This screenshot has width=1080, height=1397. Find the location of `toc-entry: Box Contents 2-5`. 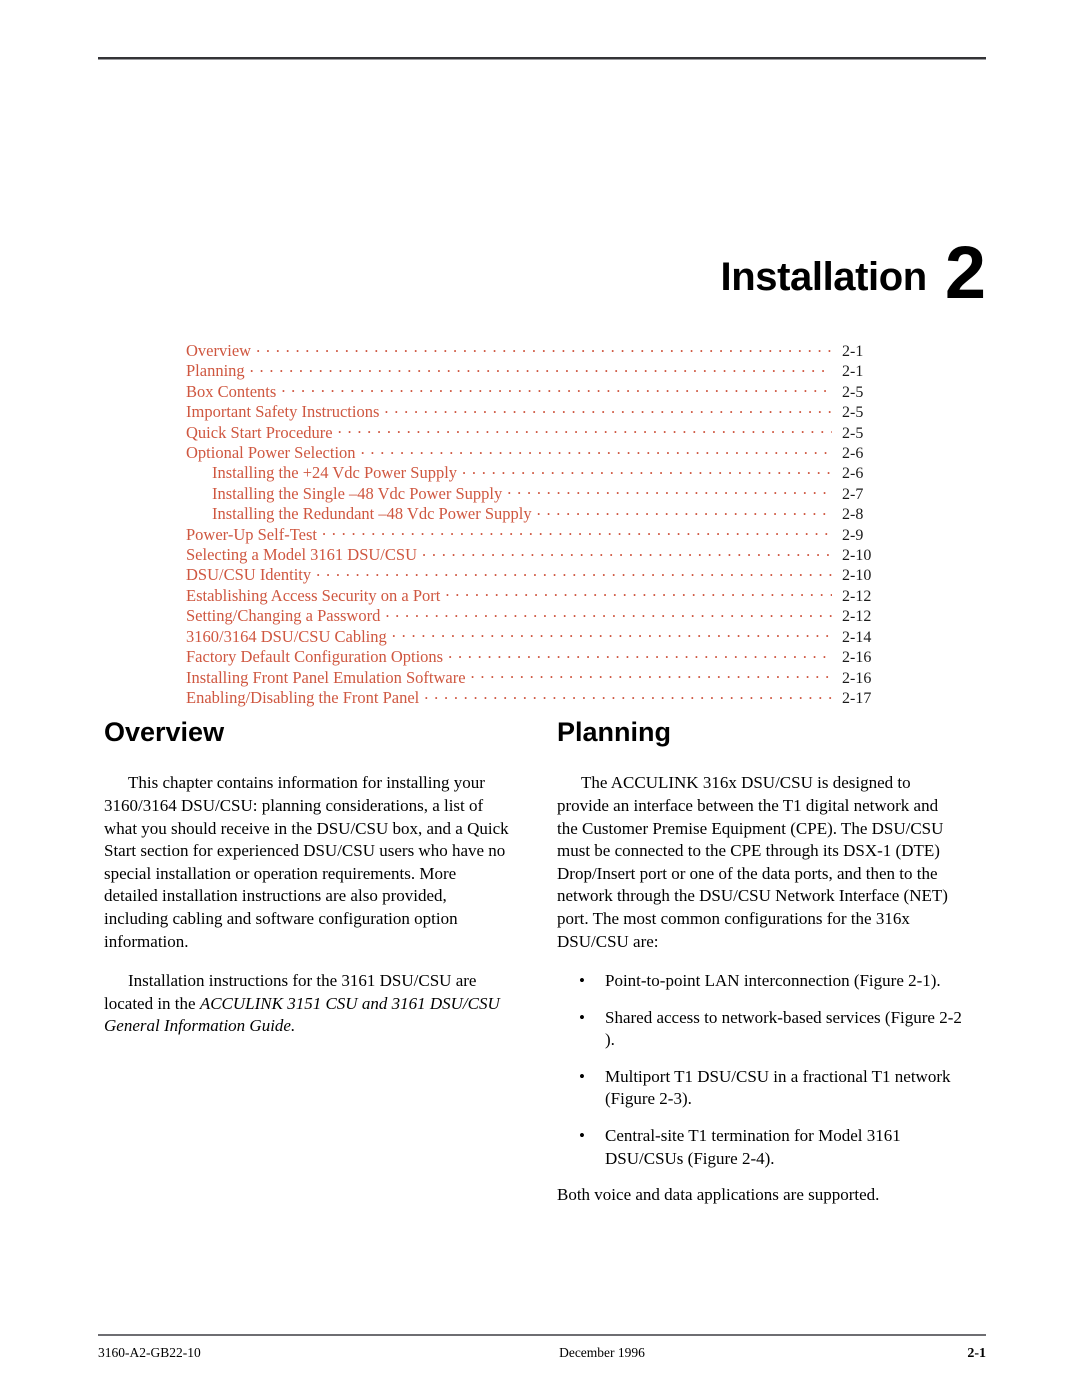

toc-entry: Box Contents 2-5 is located at coordinates (536, 392).